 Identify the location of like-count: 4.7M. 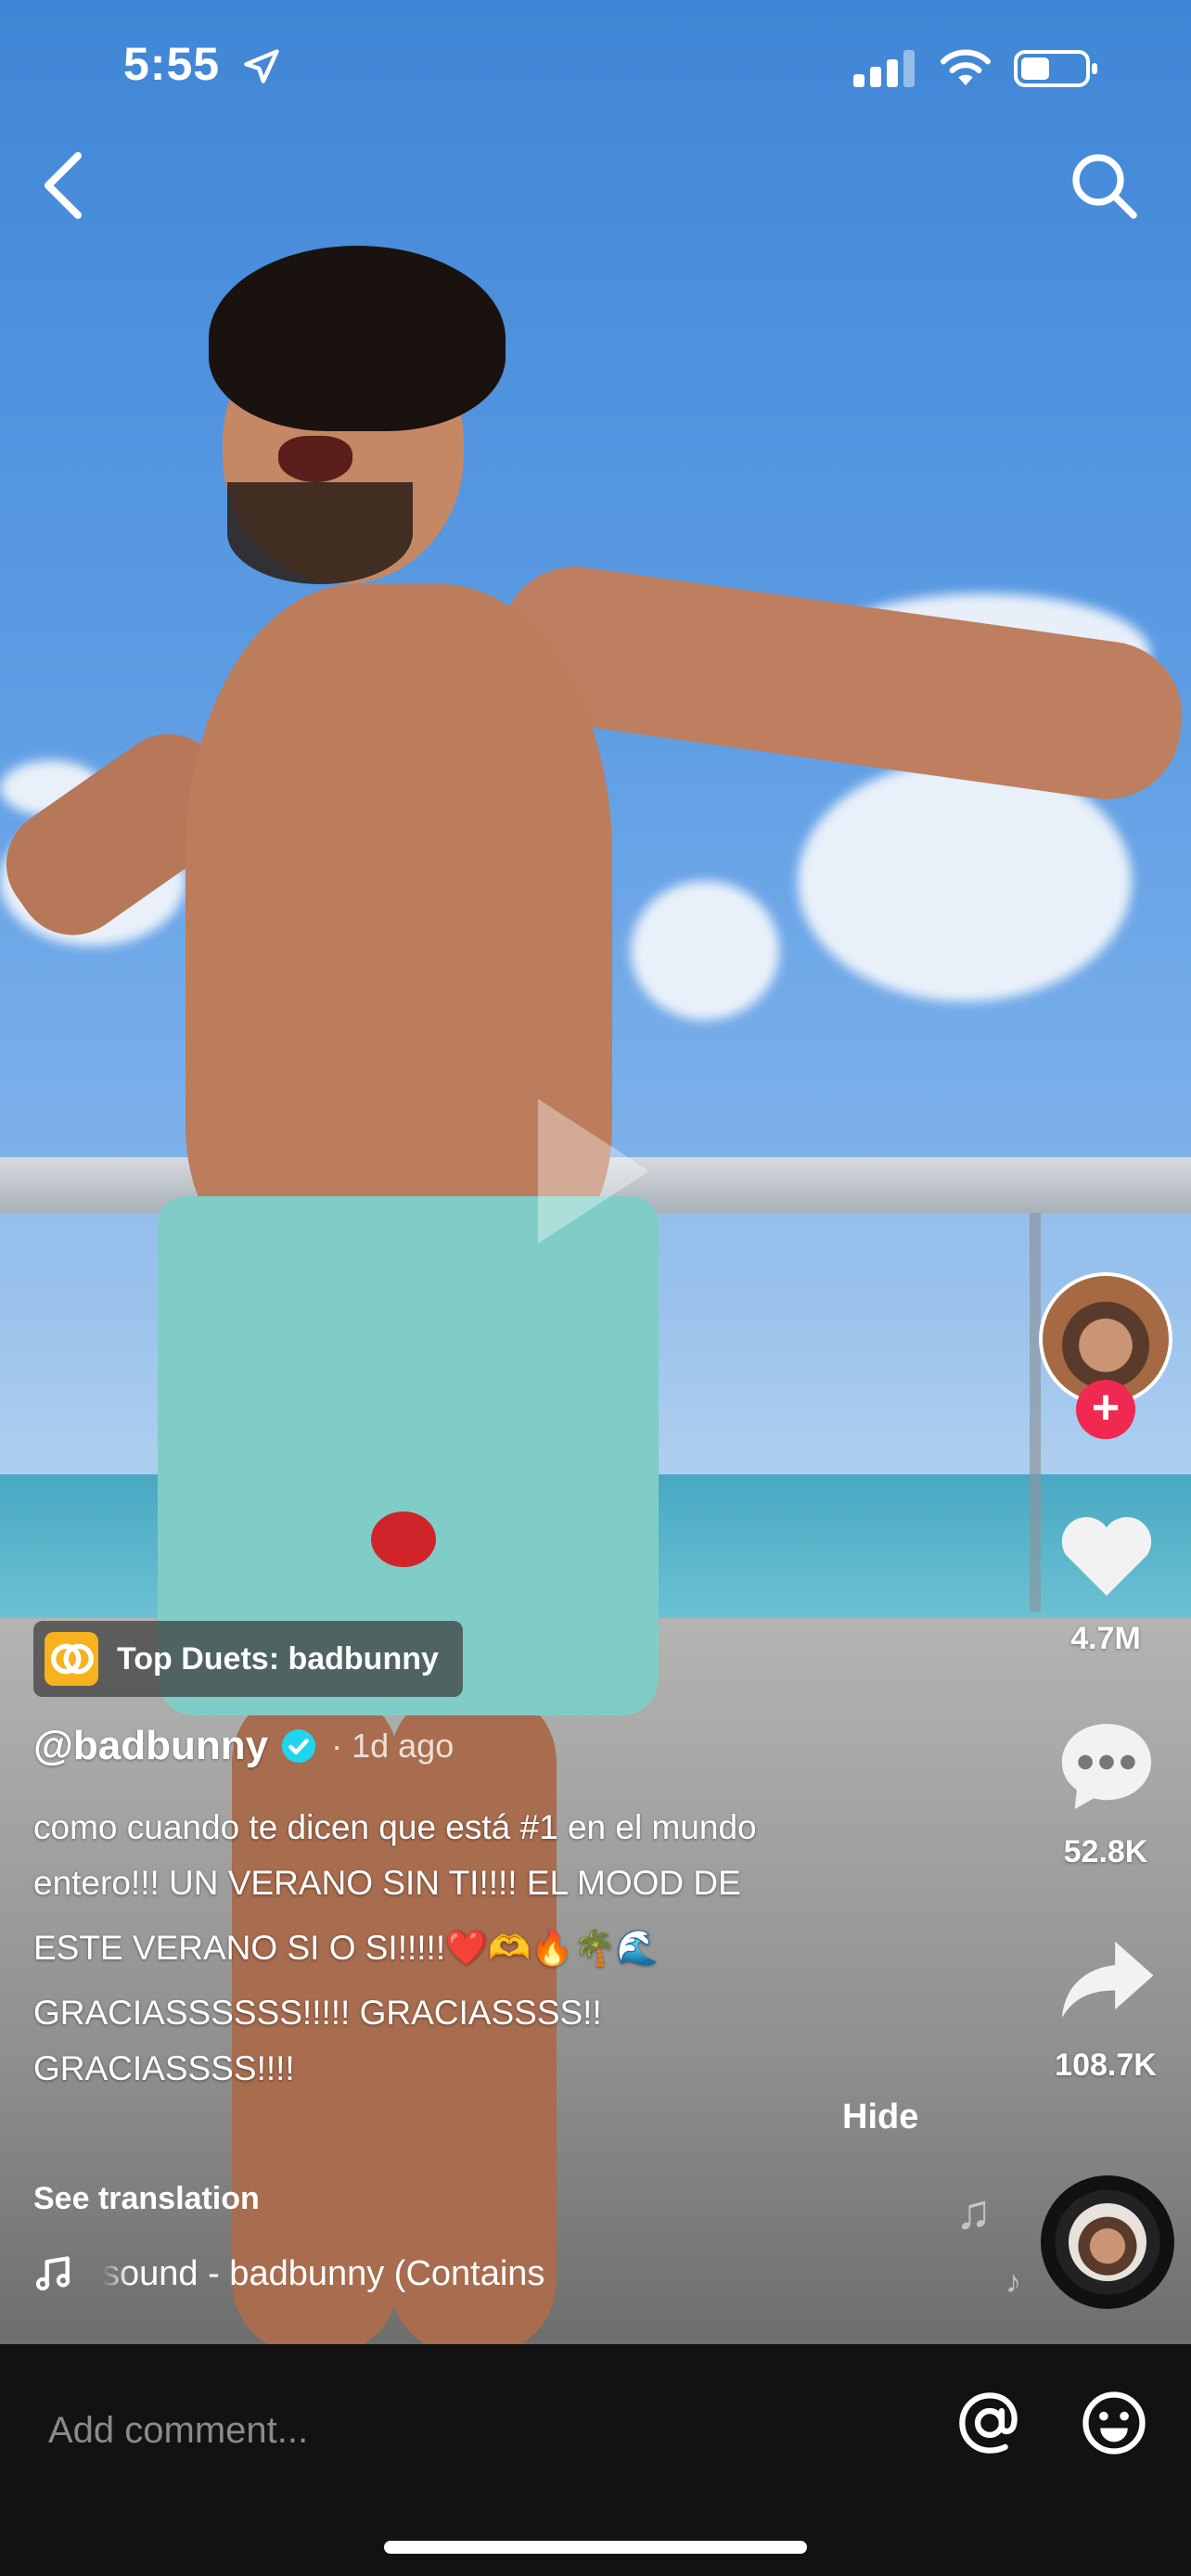
(1105, 1639).